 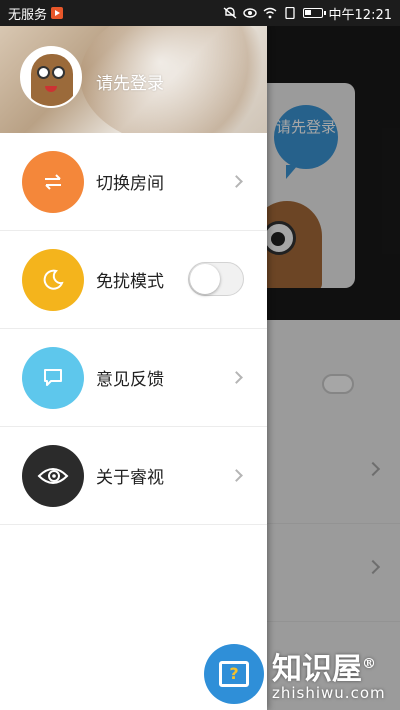 I want to click on menu-item-label: 关于睿视, so click(x=130, y=478).